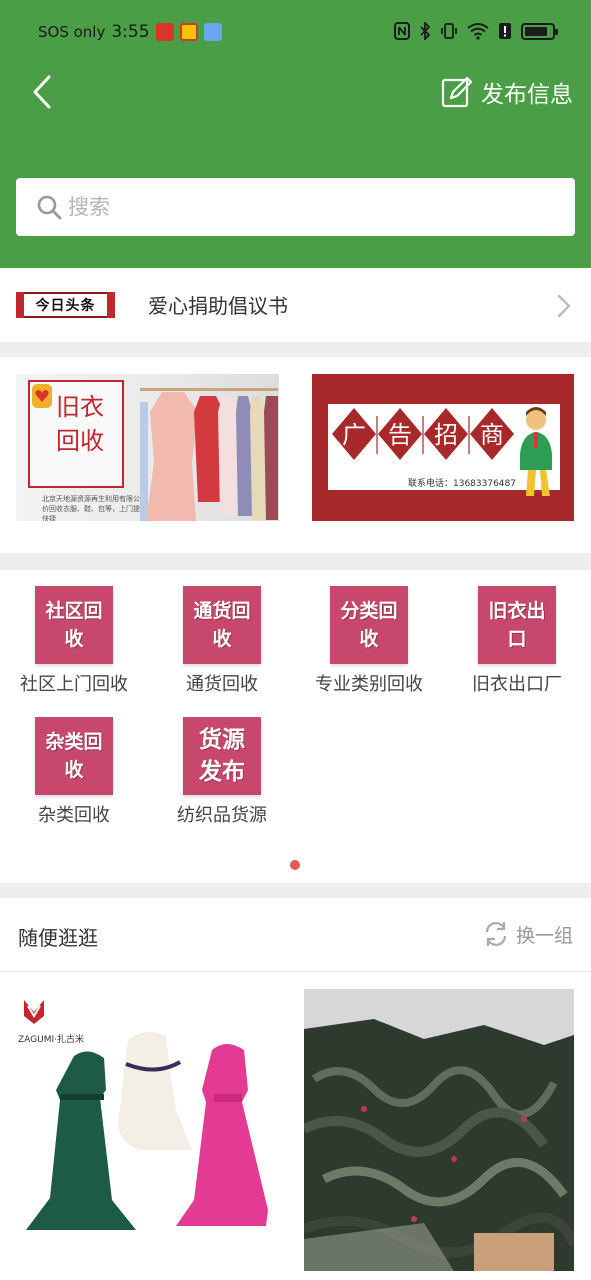 The height and width of the screenshot is (1280, 591). I want to click on status-bar: SOS only 3:55, so click(295, 33).